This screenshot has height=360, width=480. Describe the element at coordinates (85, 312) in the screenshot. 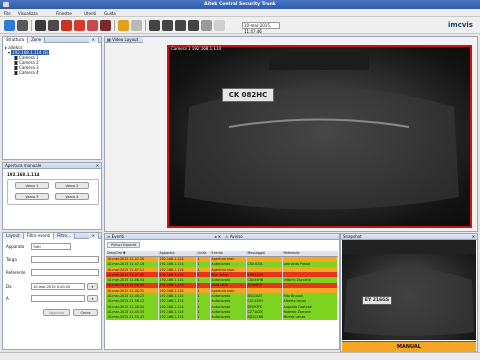

I see `search-button: Cerca` at that location.